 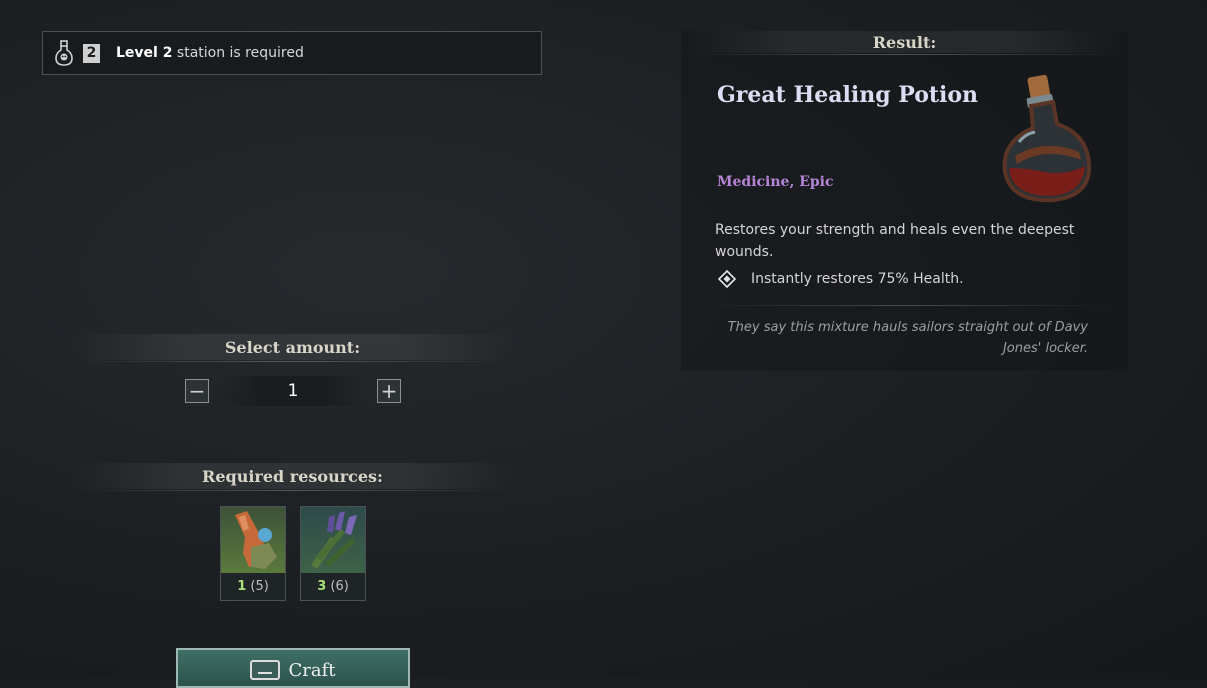 I want to click on resource-have-count: 3, so click(x=322, y=586).